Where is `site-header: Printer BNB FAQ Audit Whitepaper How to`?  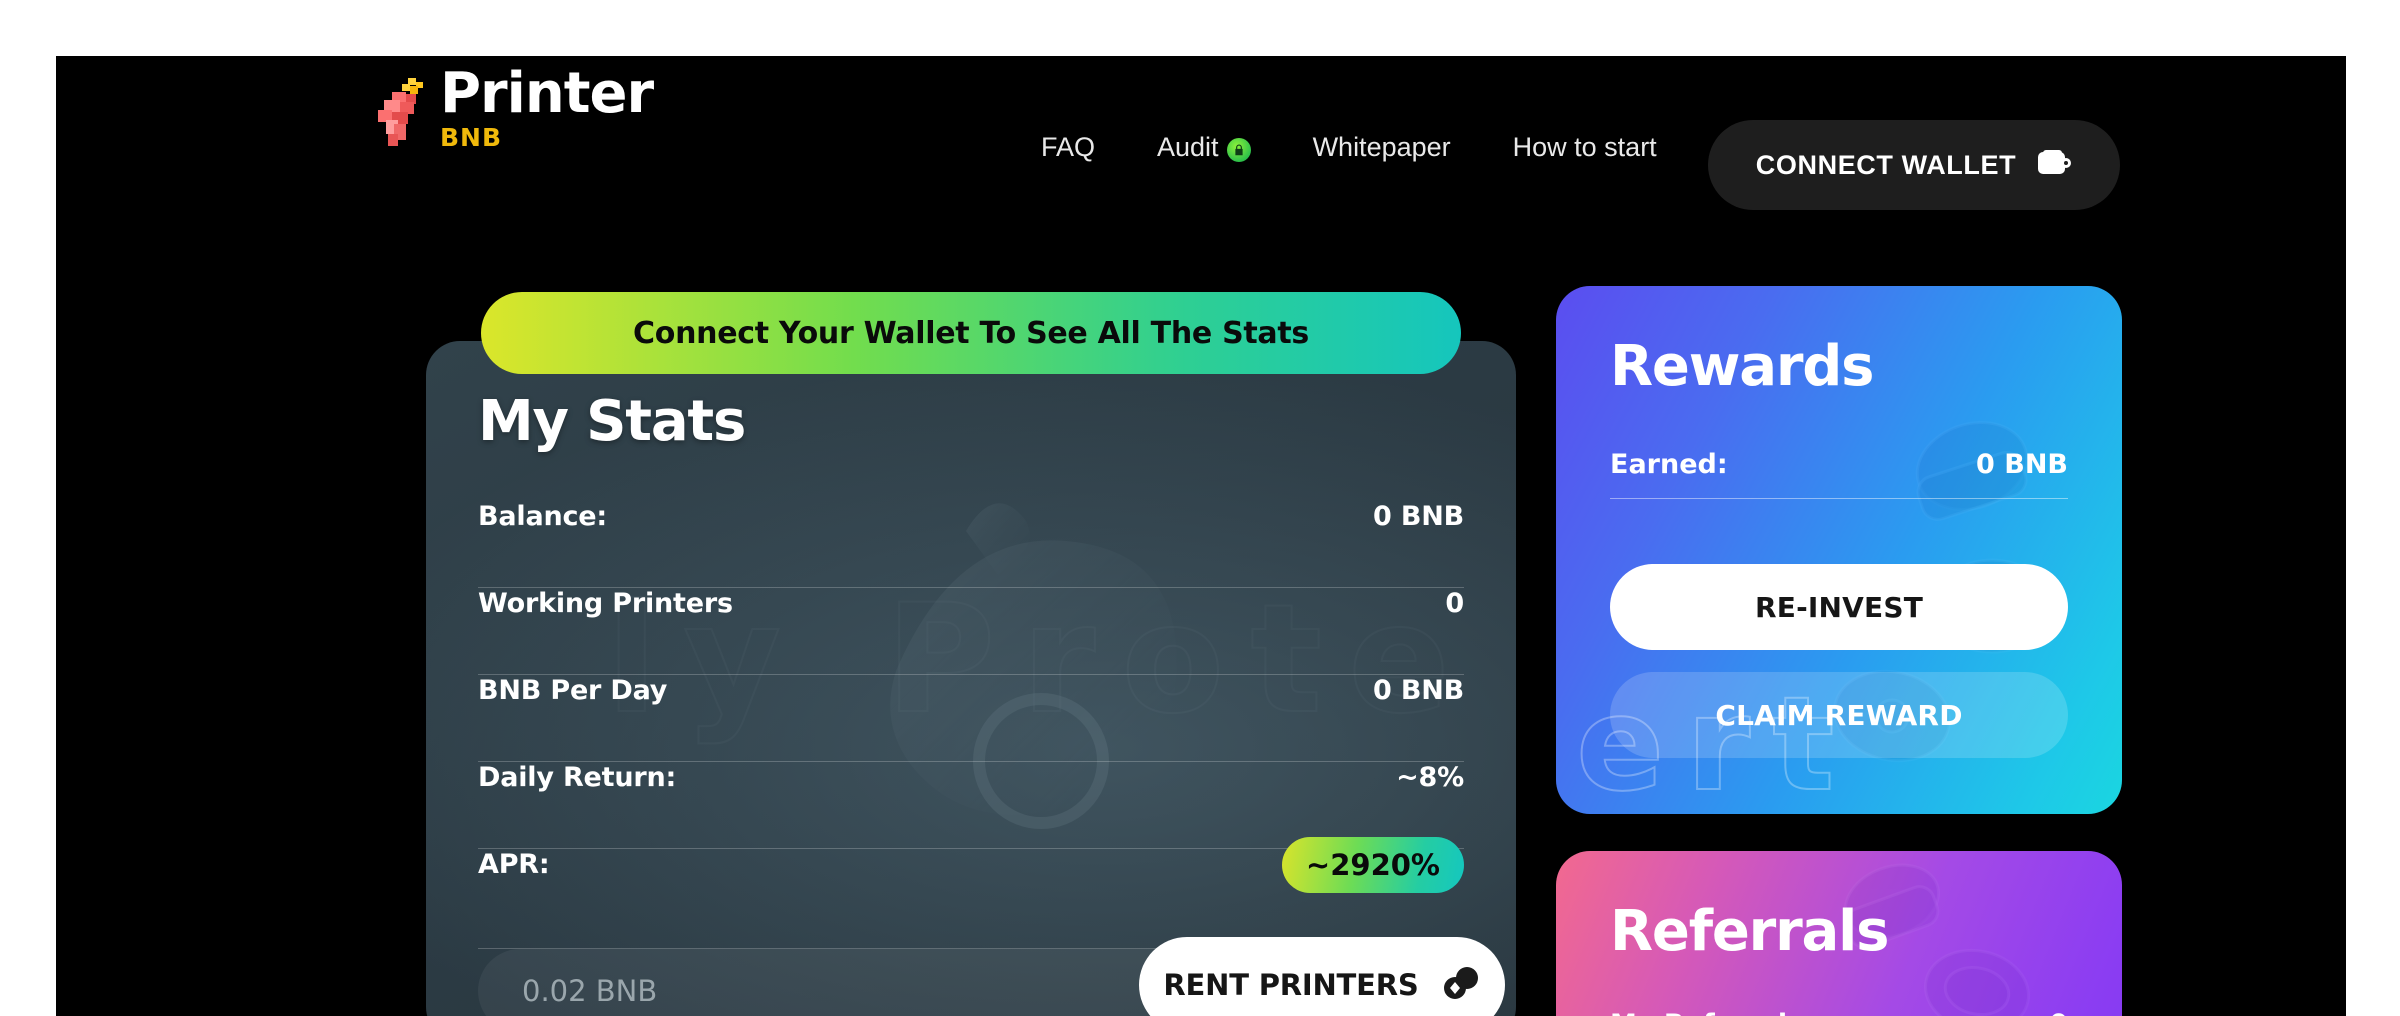 site-header: Printer BNB FAQ Audit Whitepaper How to is located at coordinates (1201, 133).